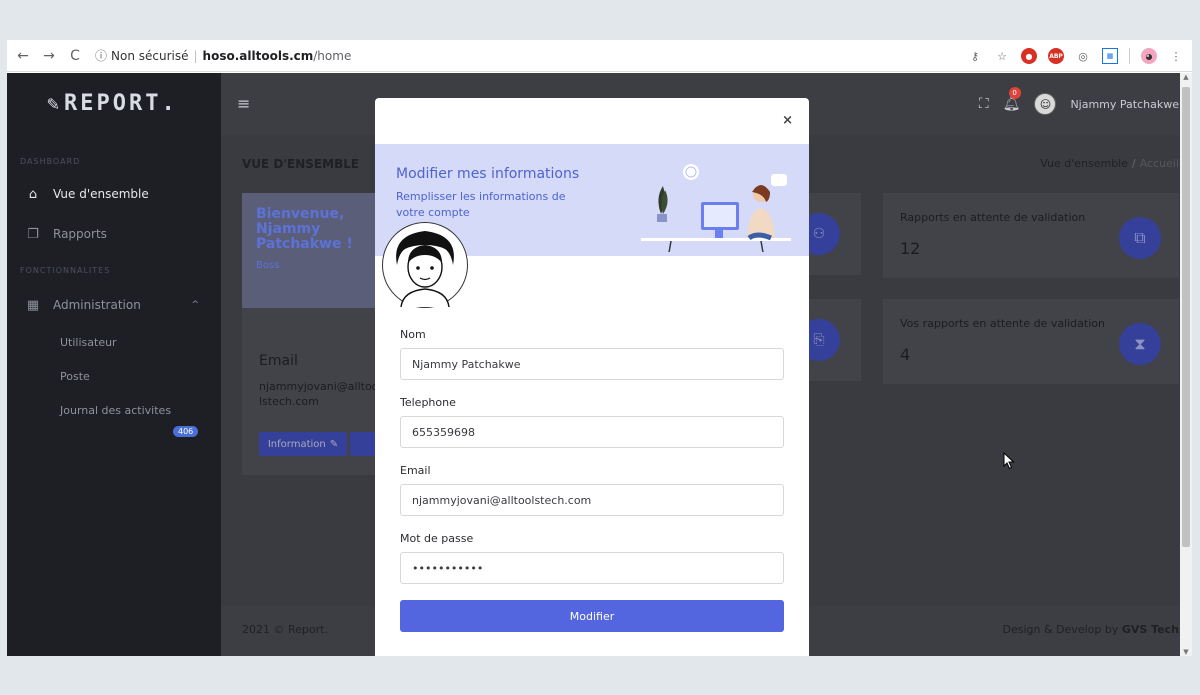 The width and height of the screenshot is (1200, 695). Describe the element at coordinates (1056, 56) in the screenshot. I see `adblock-icon: ABP` at that location.